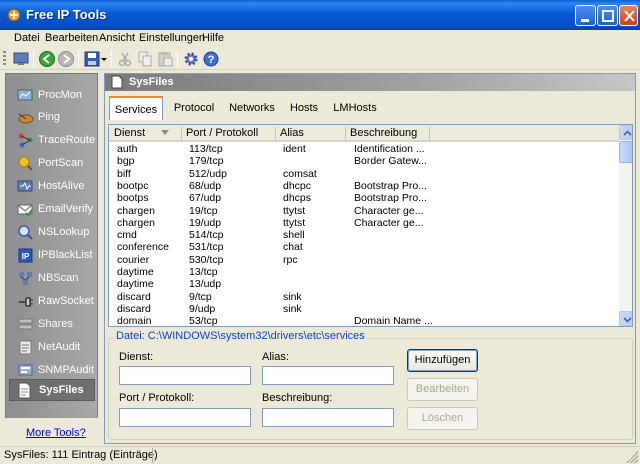  Describe the element at coordinates (185, 375) in the screenshot. I see `dienst-input` at that location.